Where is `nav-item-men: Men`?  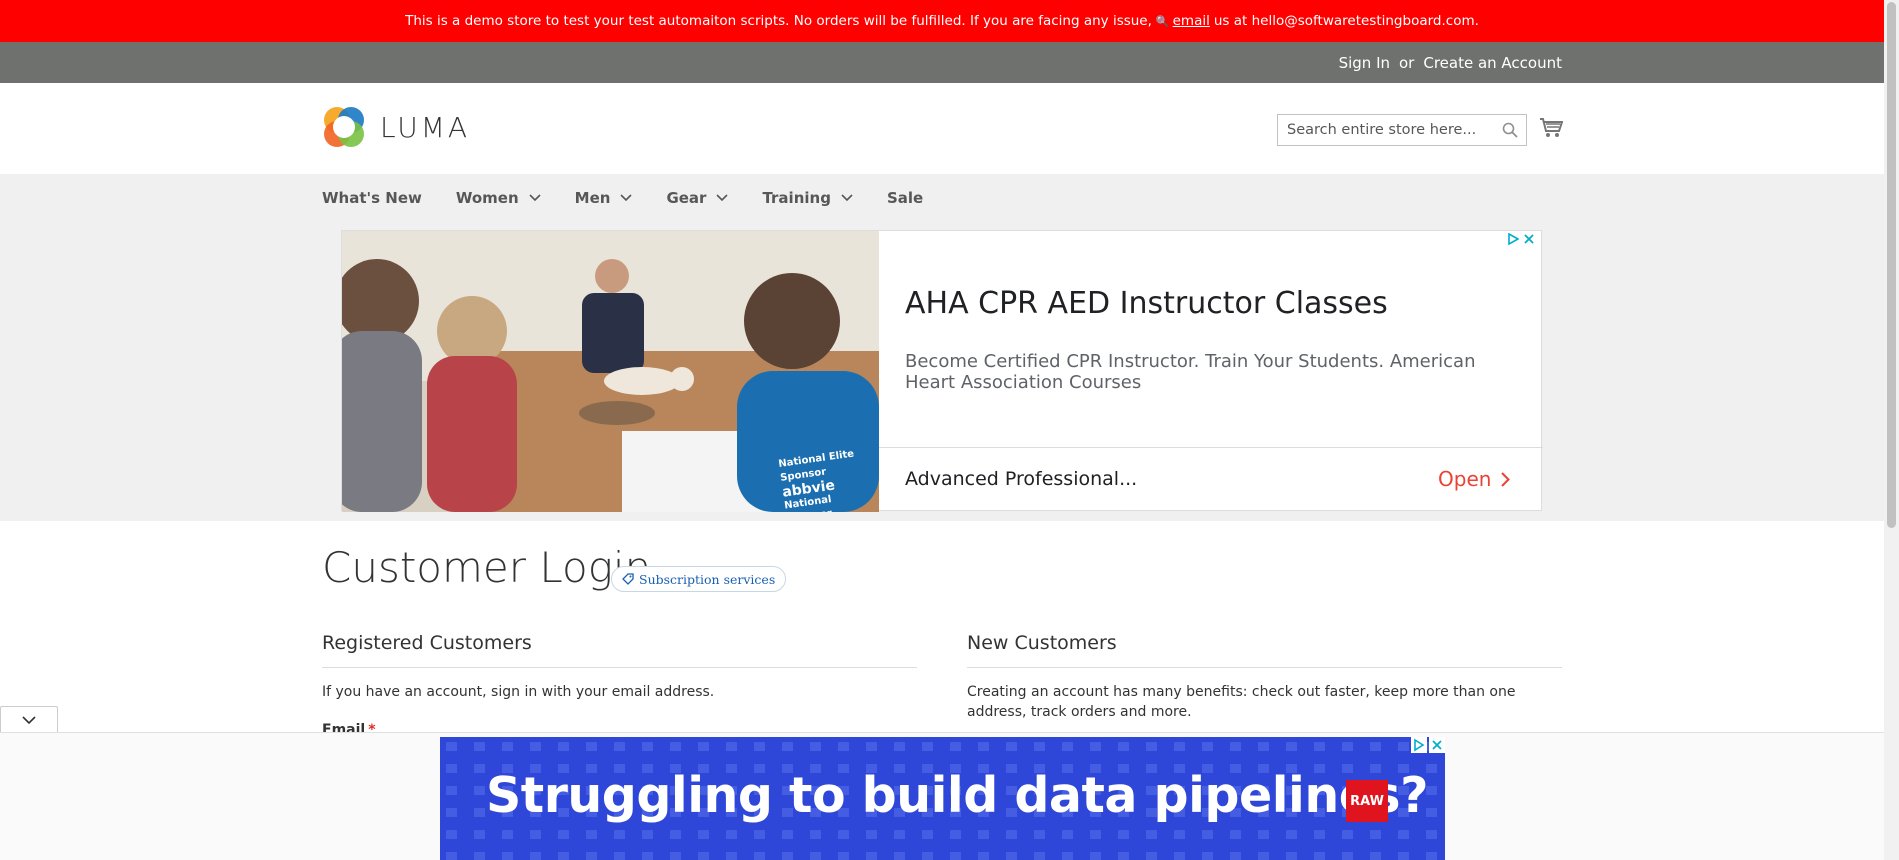
nav-item-men: Men is located at coordinates (604, 198).